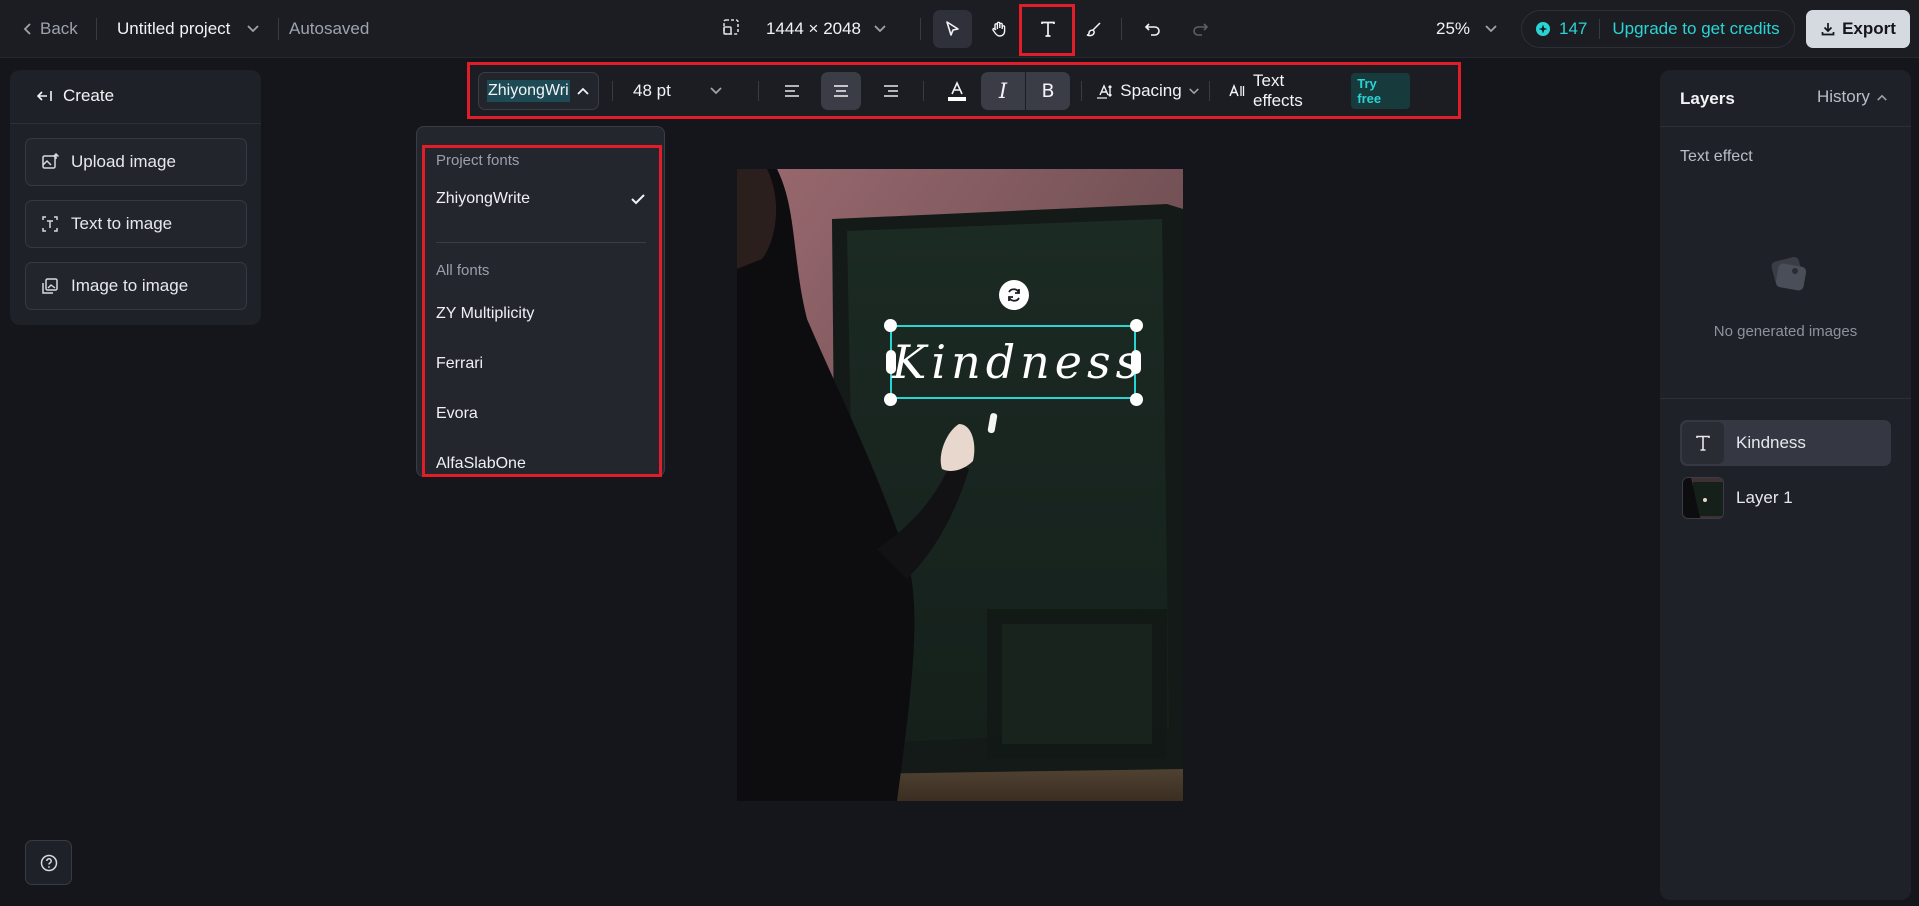 This screenshot has height=906, width=1919. I want to click on layers-tab: Layers, so click(1707, 99).